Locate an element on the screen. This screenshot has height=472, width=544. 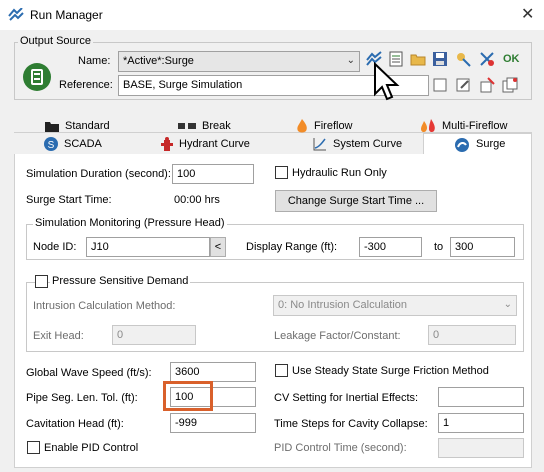
range-from-input: -300 is located at coordinates (390, 247).